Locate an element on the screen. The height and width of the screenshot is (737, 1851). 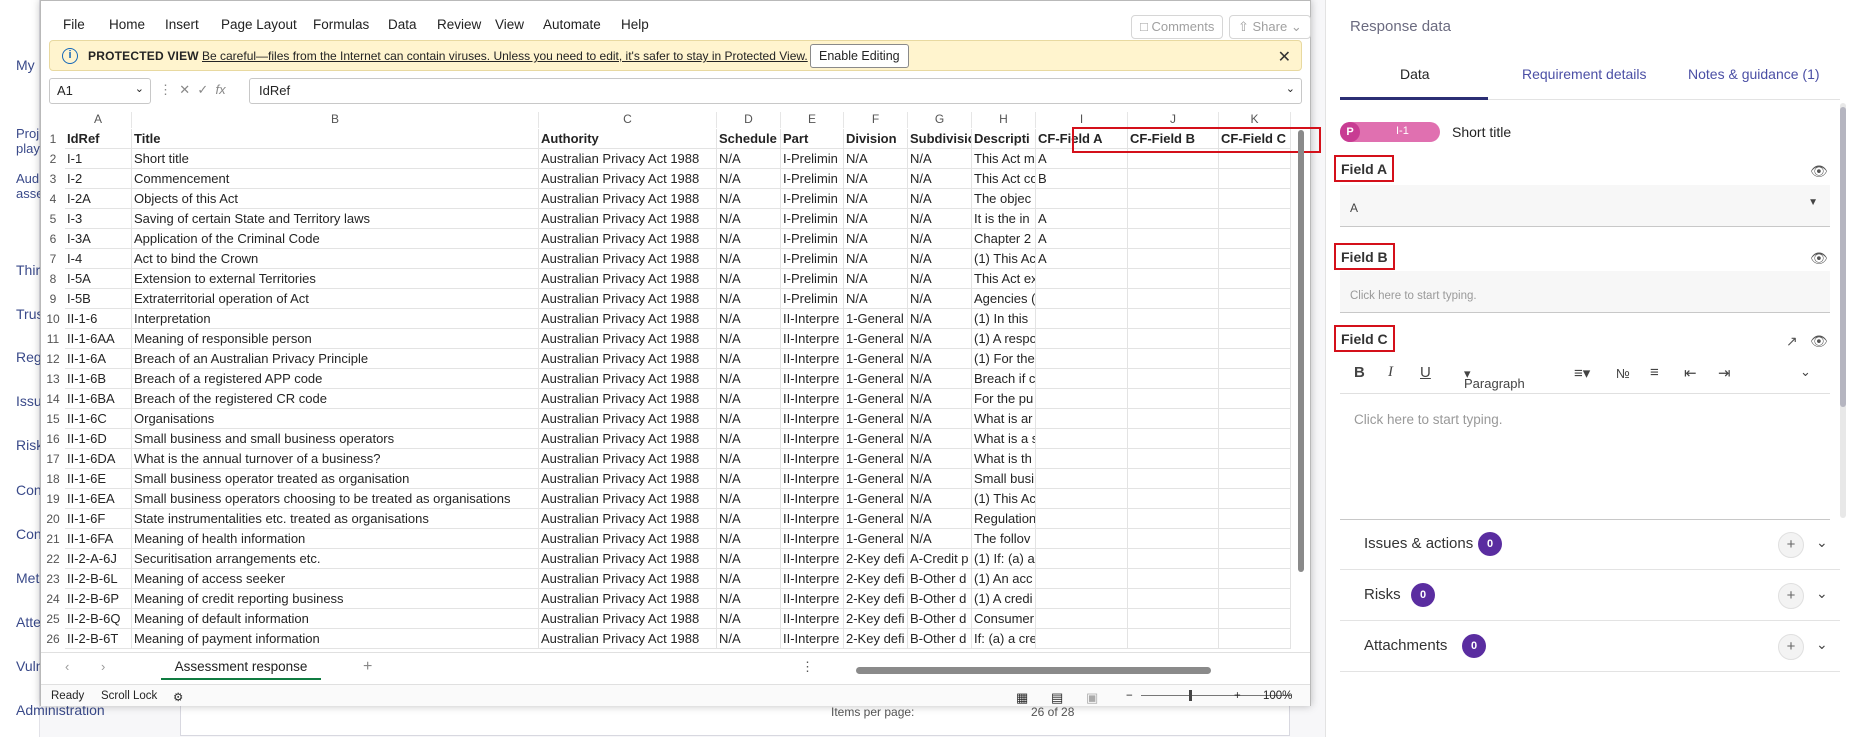
row-number: 6 is located at coordinates (53, 239).